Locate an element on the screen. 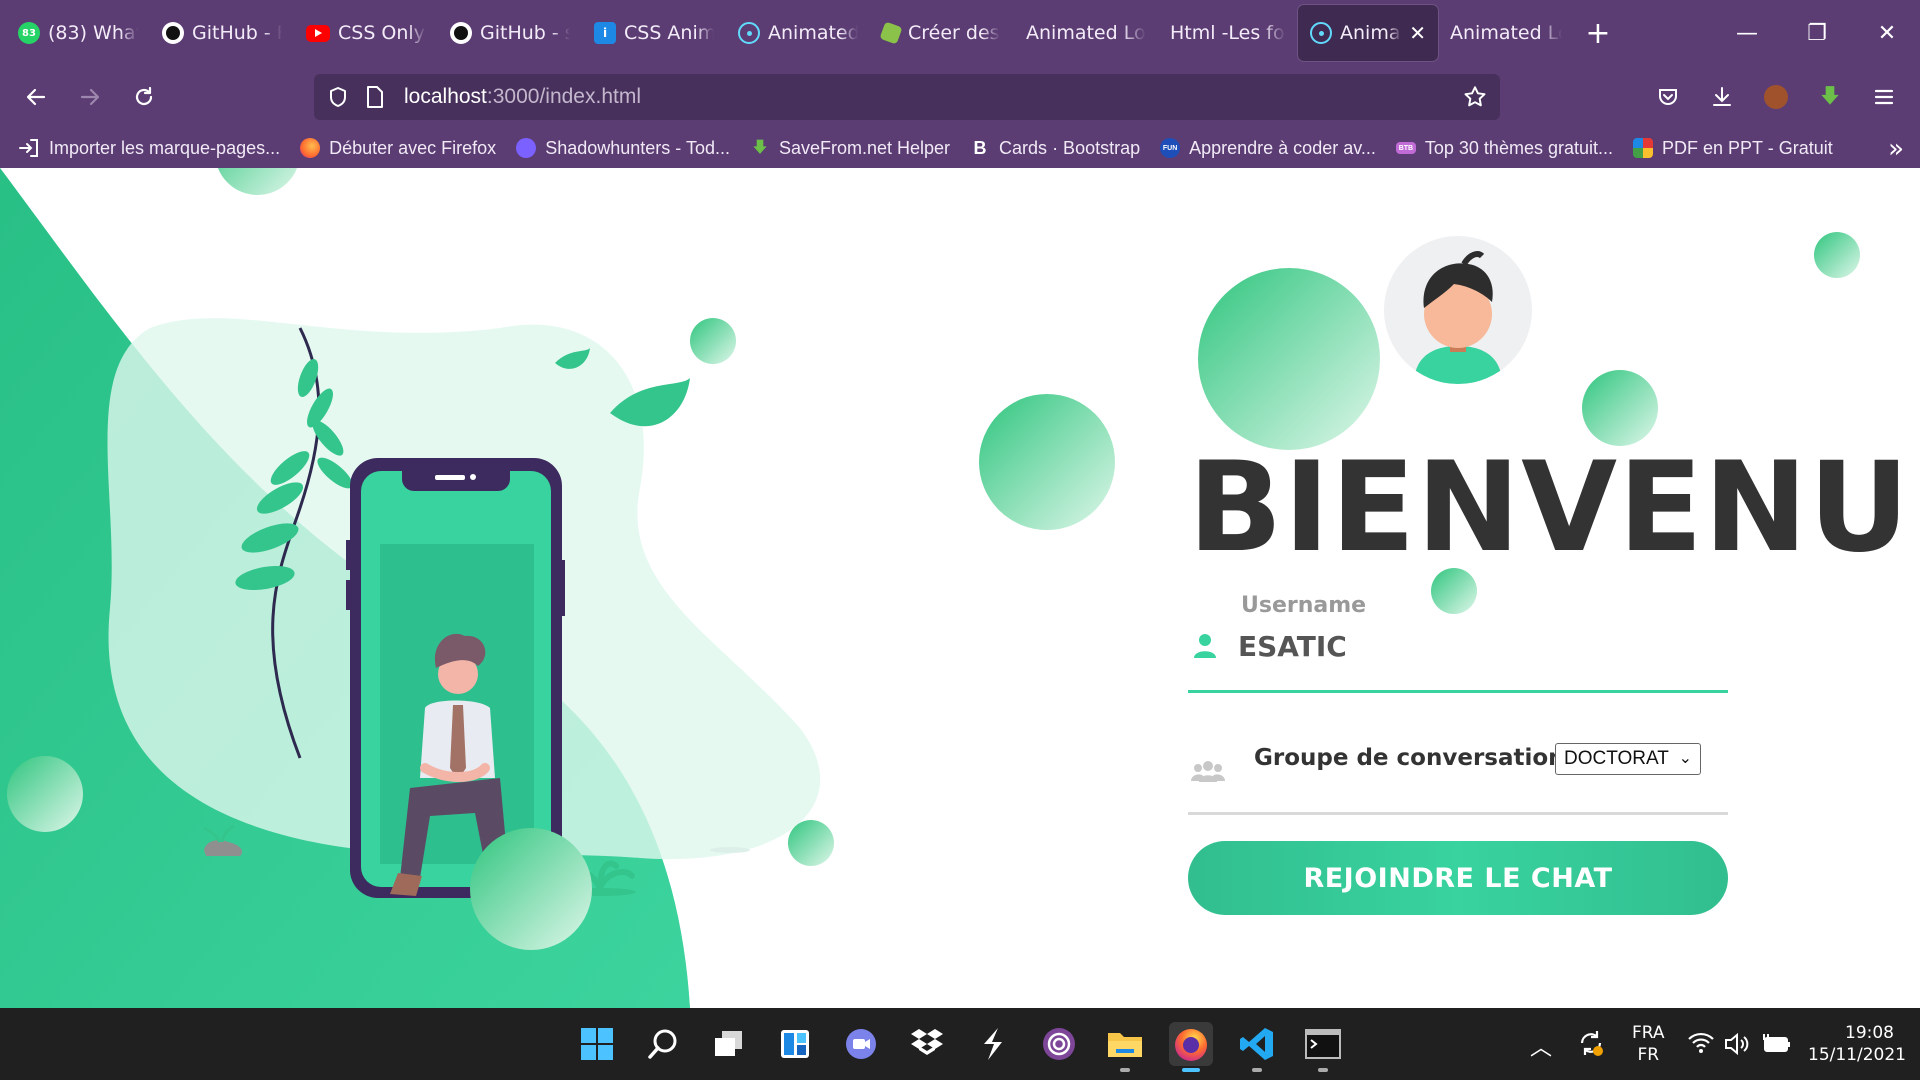 This screenshot has height=1080, width=1920. group-field-group: Groupe de conversation DOCTORAT ⌄ is located at coordinates (1458, 774).